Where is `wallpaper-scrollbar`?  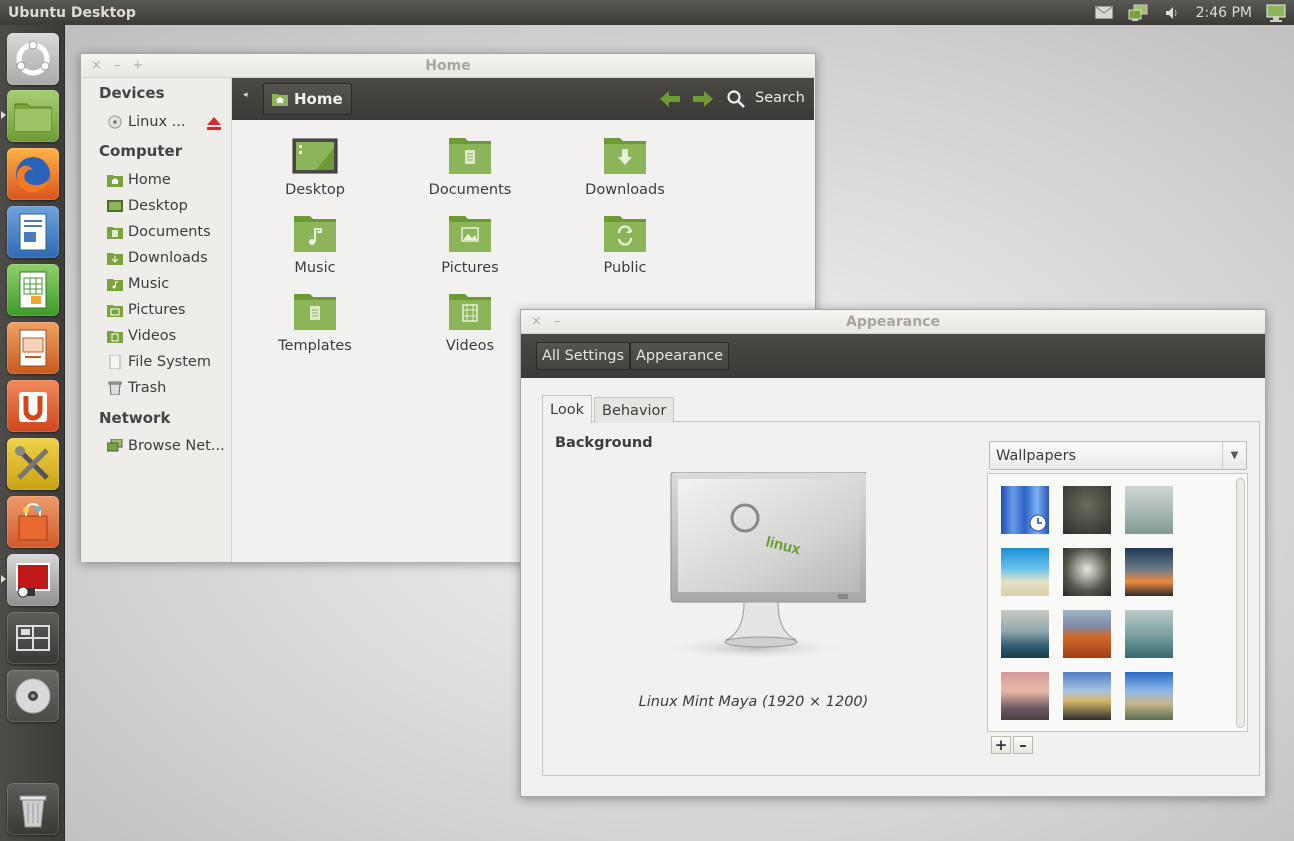
wallpaper-scrollbar is located at coordinates (1240, 603).